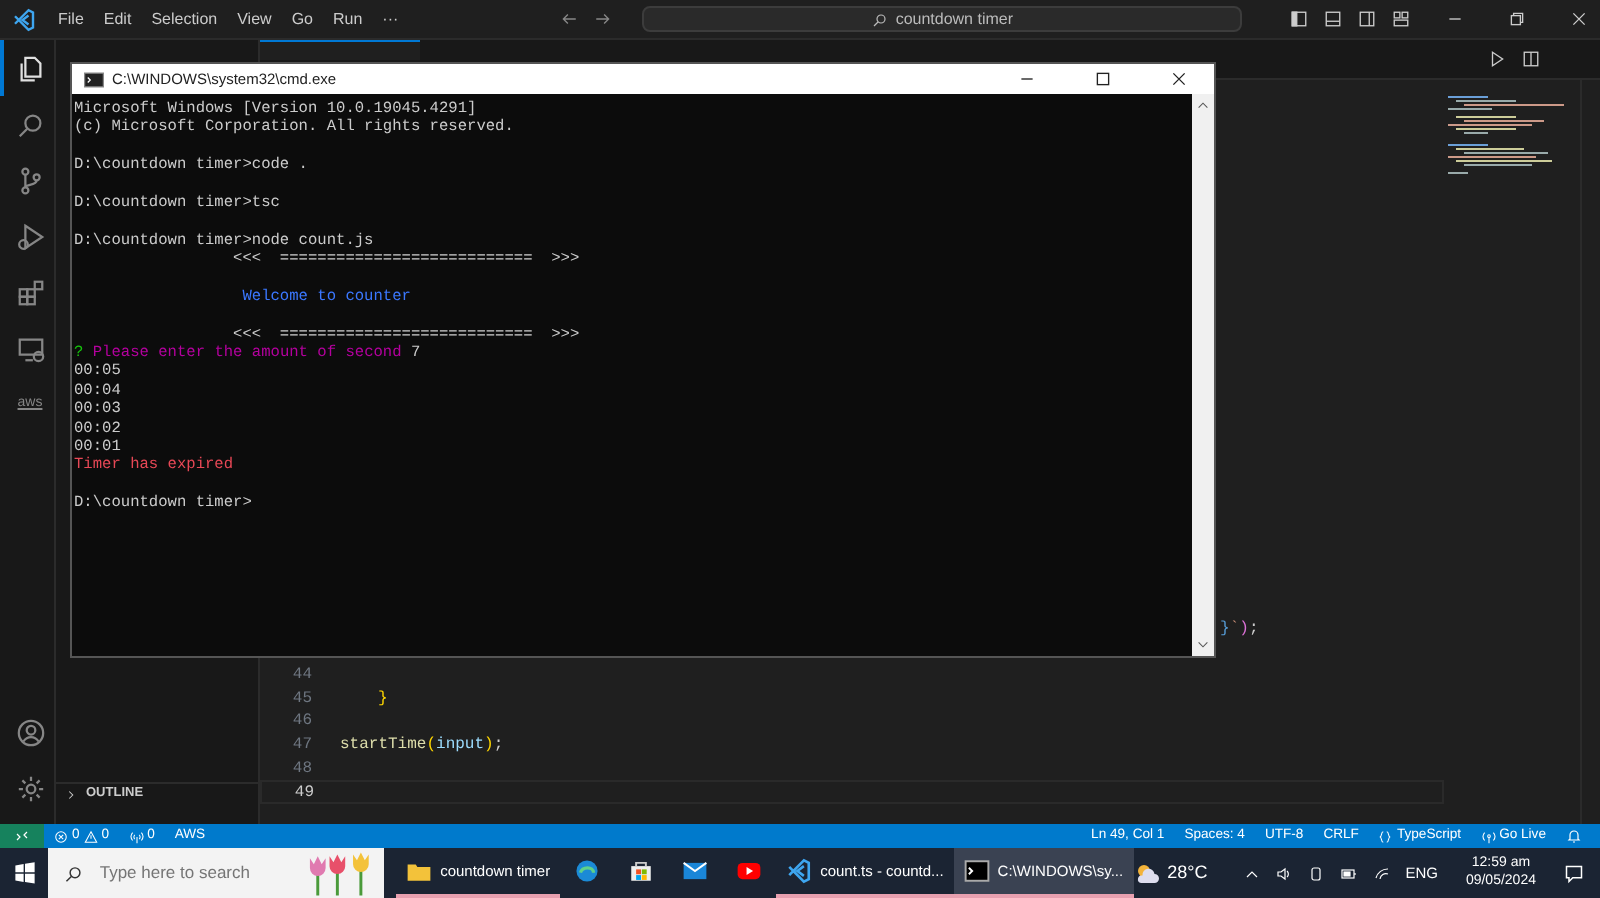  Describe the element at coordinates (1367, 19) in the screenshot. I see `secondary-sidebar-icon` at that location.